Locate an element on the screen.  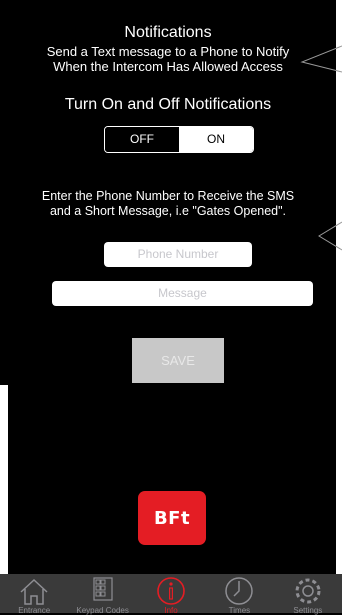
bft-logo: BFt is located at coordinates (172, 518).